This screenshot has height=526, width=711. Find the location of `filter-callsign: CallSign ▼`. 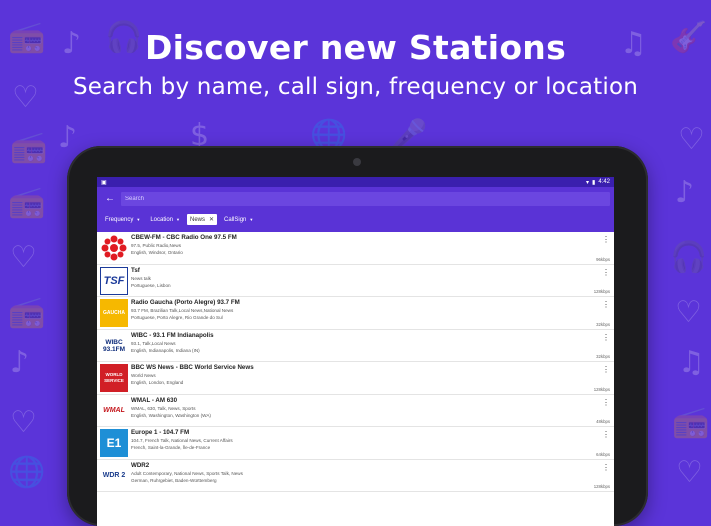

filter-callsign: CallSign ▼ is located at coordinates (238, 219).